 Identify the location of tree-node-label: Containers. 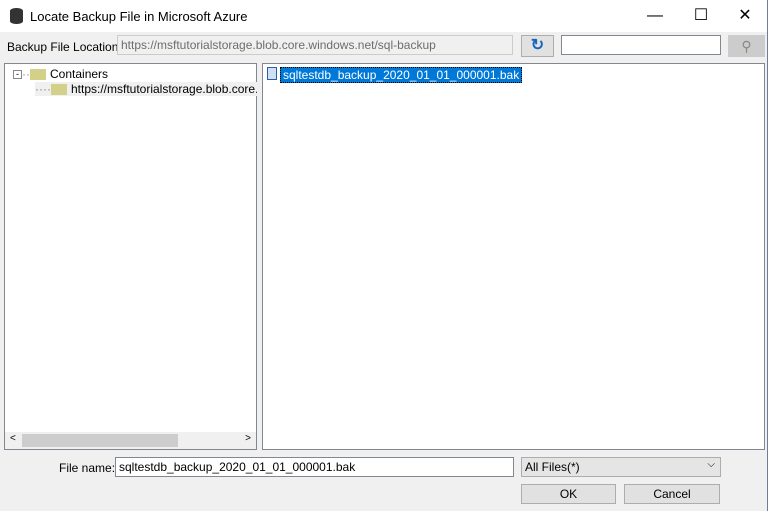
(79, 74).